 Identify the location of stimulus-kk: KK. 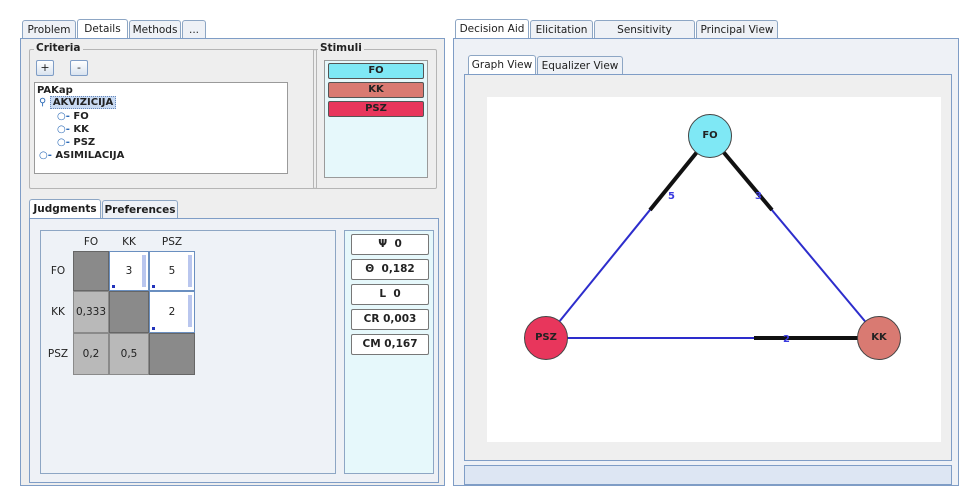
(376, 90).